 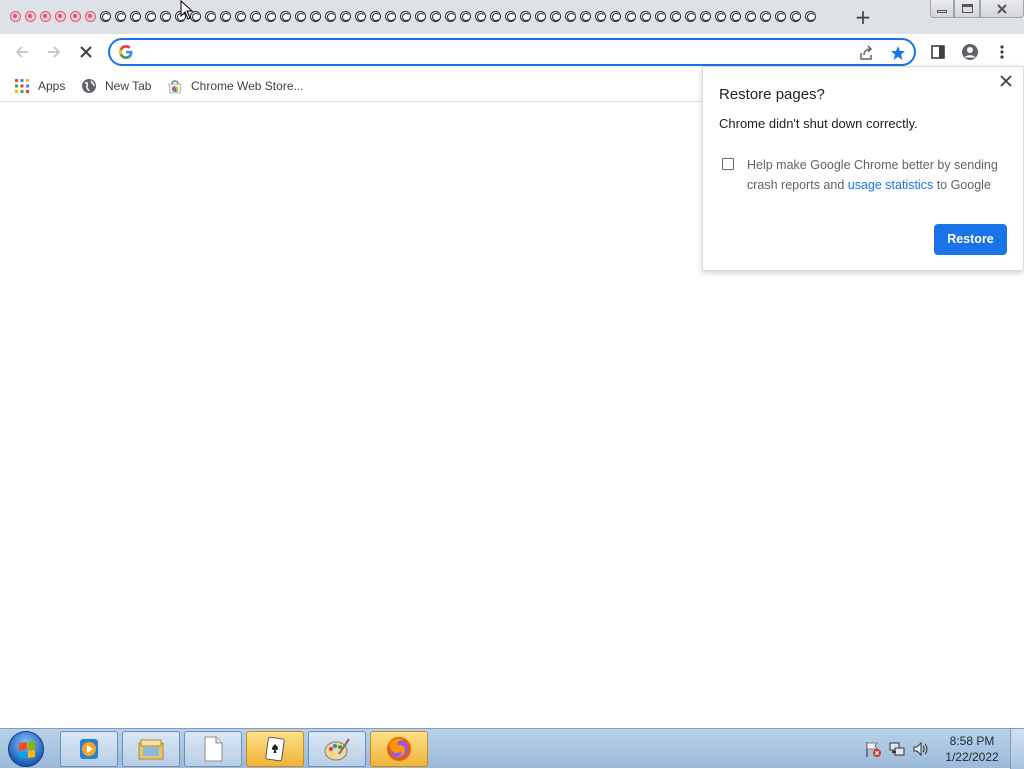 What do you see at coordinates (938, 52) in the screenshot?
I see `side-panel-button` at bounding box center [938, 52].